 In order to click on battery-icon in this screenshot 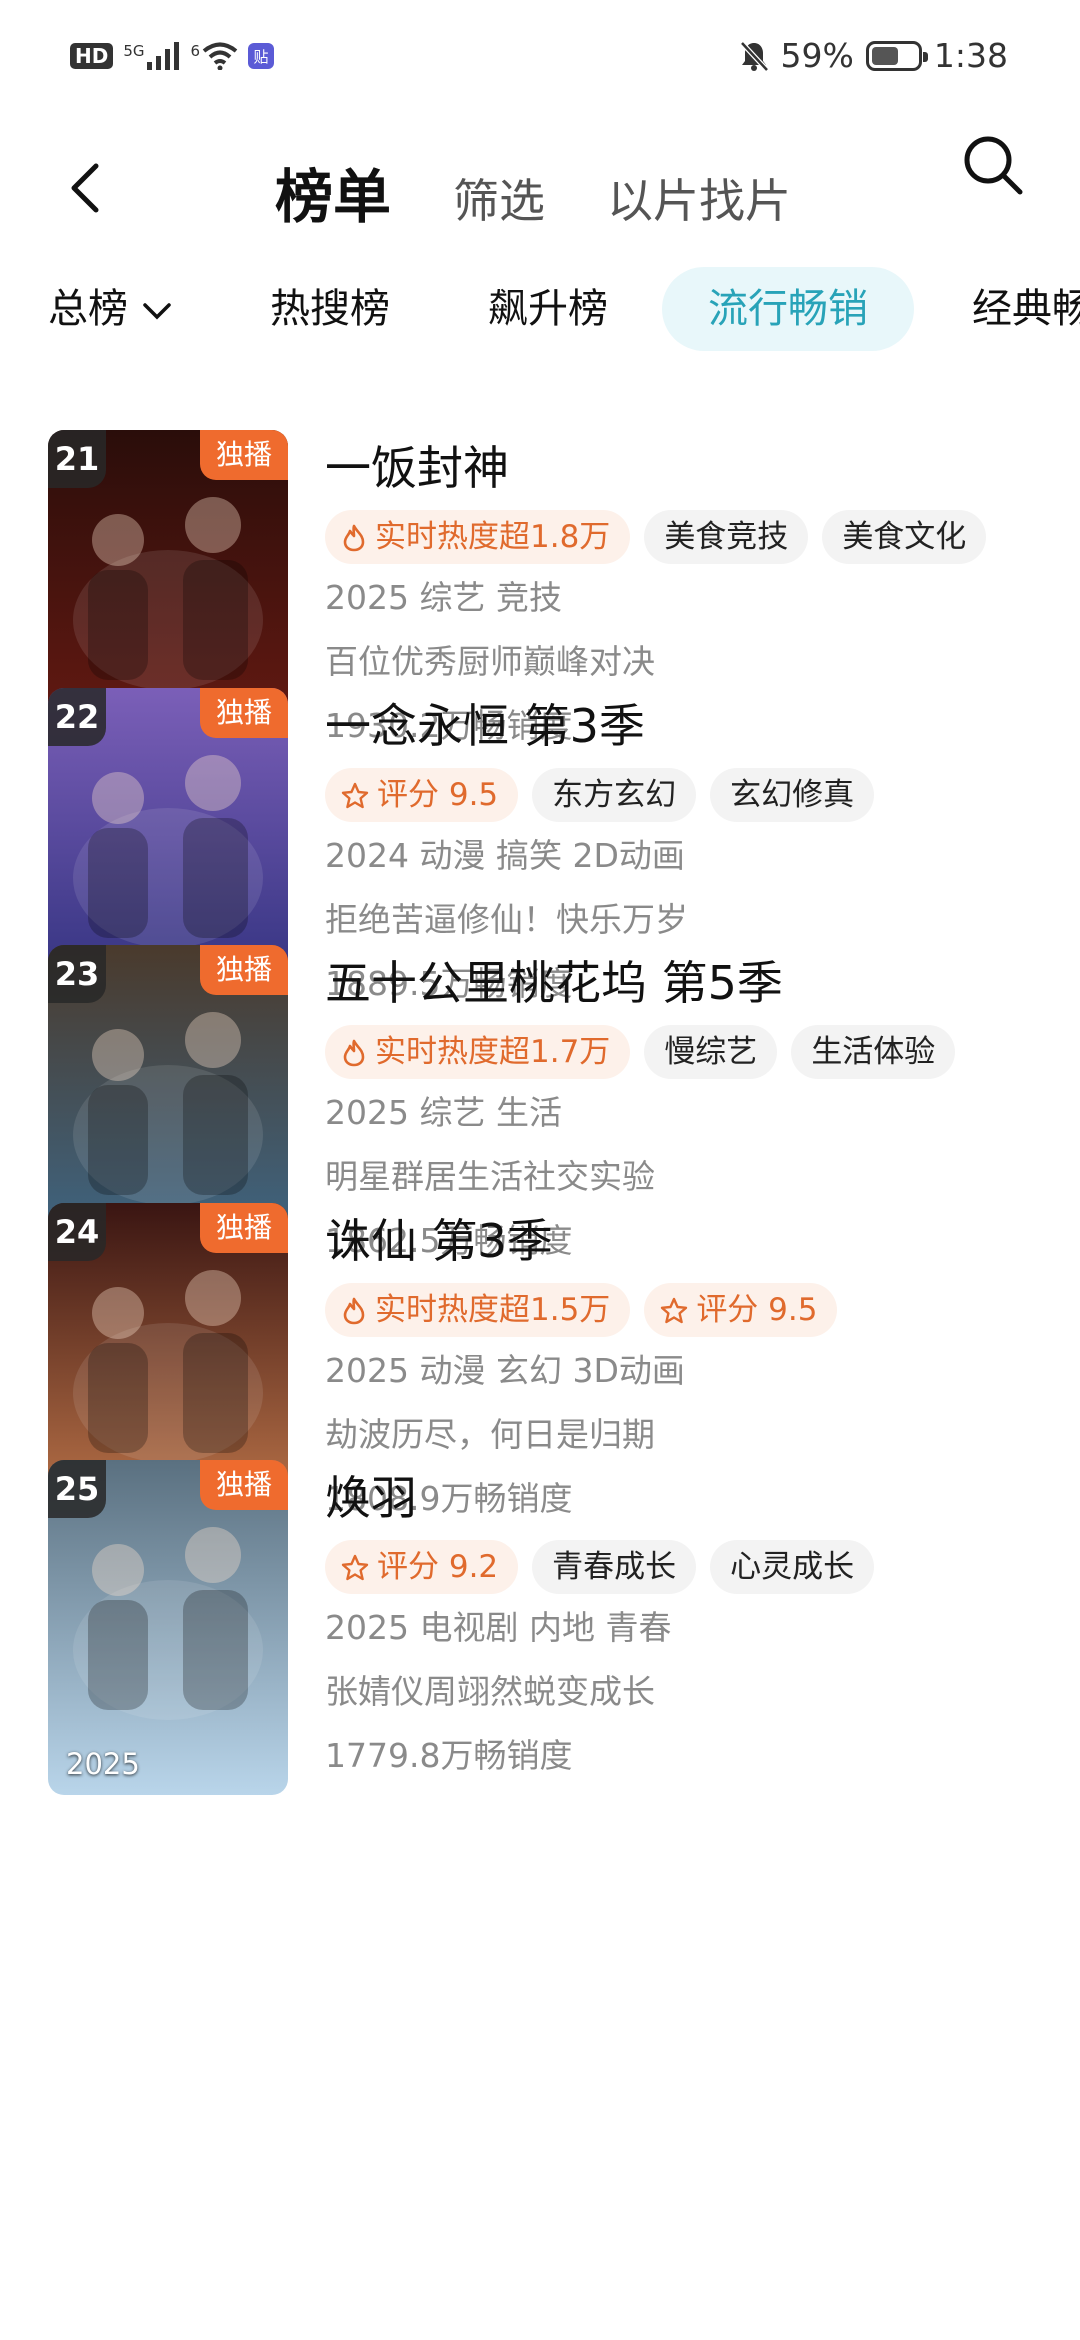, I will do `click(896, 55)`.